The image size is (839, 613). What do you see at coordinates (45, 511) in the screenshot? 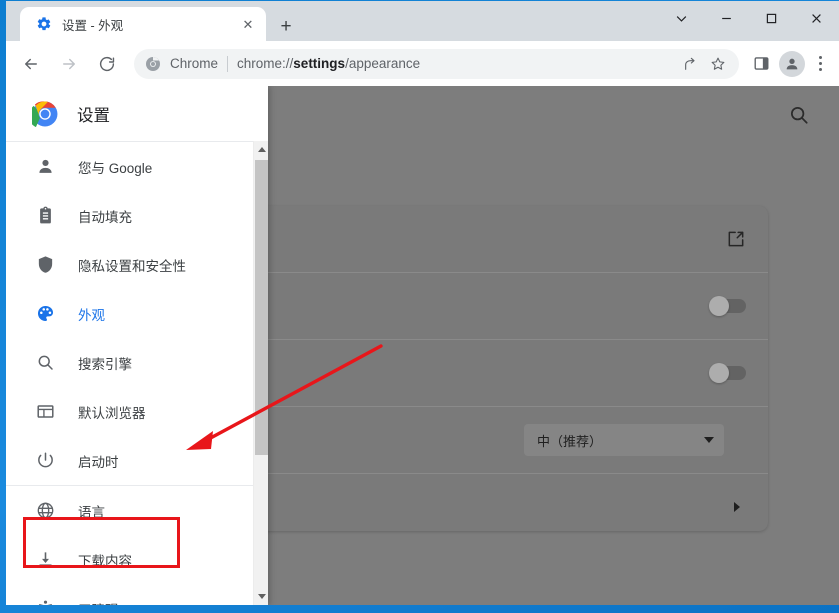
I see `globe-icon` at bounding box center [45, 511].